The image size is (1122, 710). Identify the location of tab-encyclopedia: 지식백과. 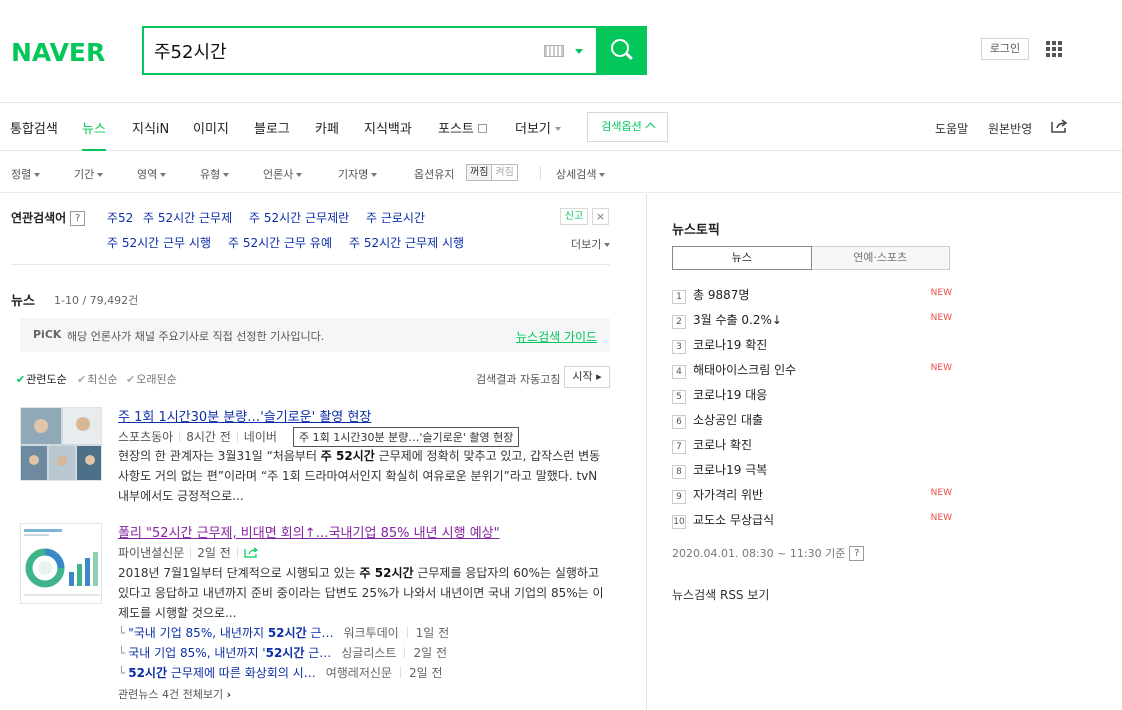
(388, 134).